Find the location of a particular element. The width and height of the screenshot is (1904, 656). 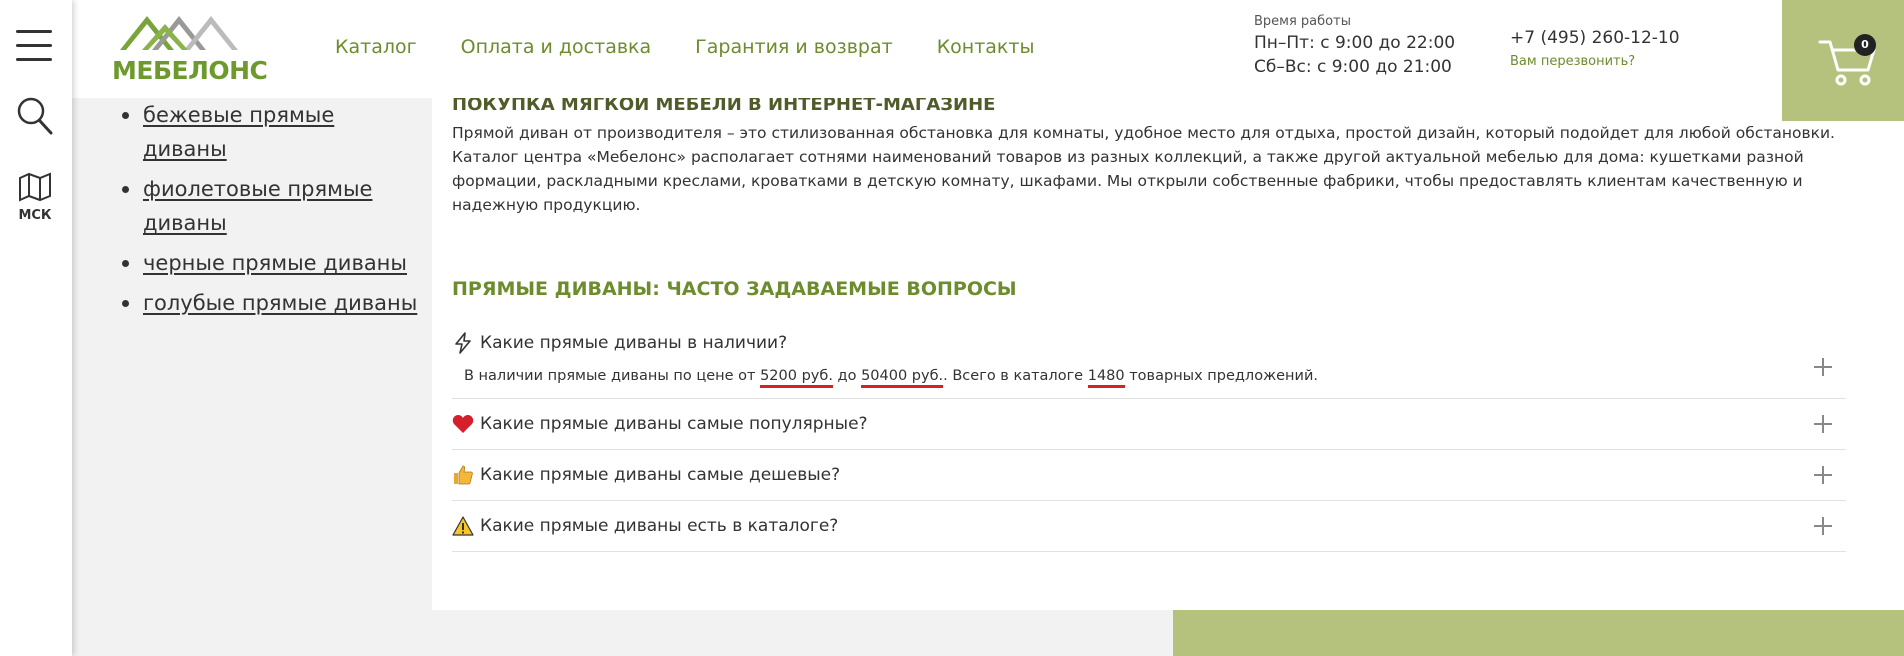

link-violet-sofas: фиолетовые прямые диваны is located at coordinates (257, 206).